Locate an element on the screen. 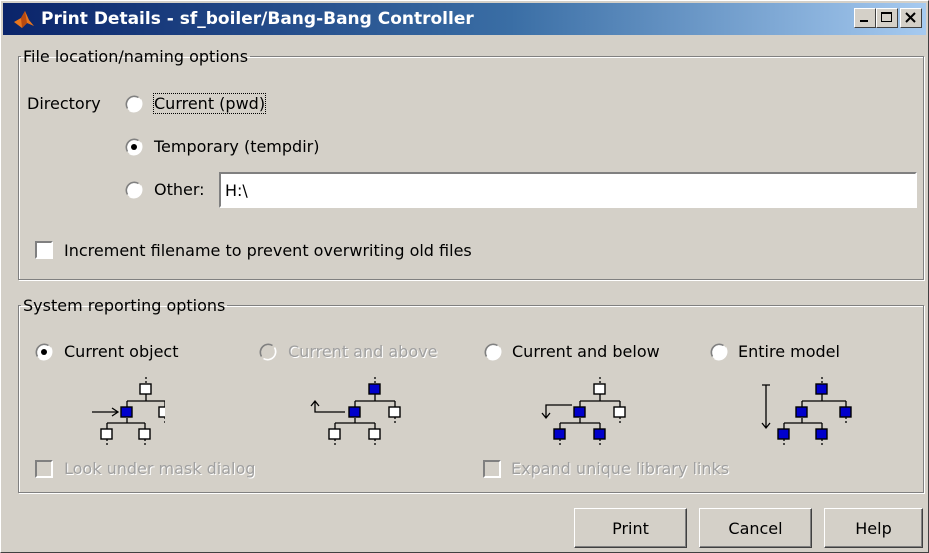 This screenshot has width=929, height=553. radio-current-pwd is located at coordinates (134, 104).